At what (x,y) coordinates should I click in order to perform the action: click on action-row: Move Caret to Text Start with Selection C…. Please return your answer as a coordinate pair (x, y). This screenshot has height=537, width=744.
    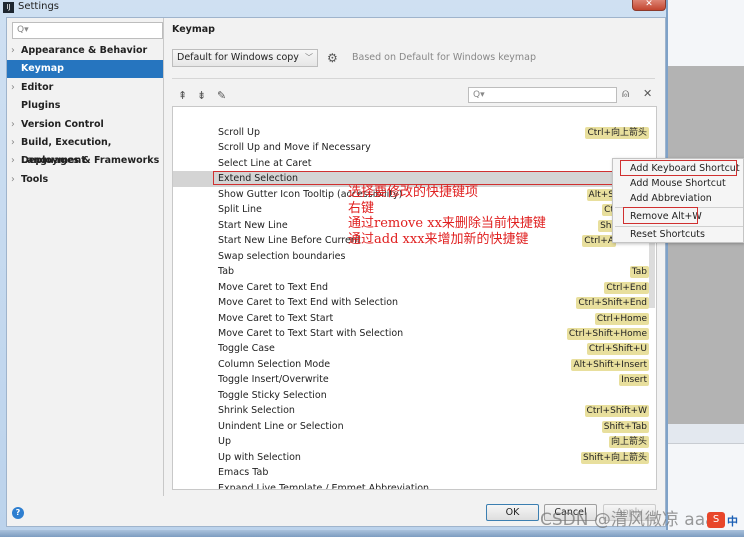
    Looking at the image, I should click on (414, 333).